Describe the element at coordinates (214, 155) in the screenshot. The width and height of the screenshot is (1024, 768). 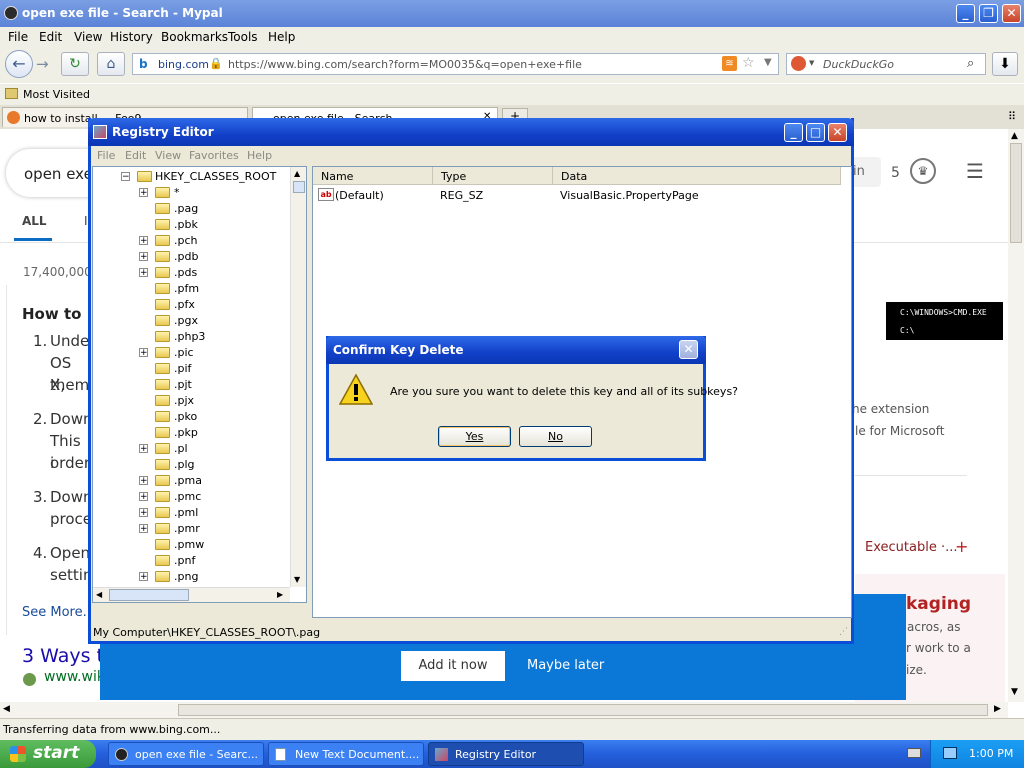
I see `reg-menu-favorites: Favorites` at that location.